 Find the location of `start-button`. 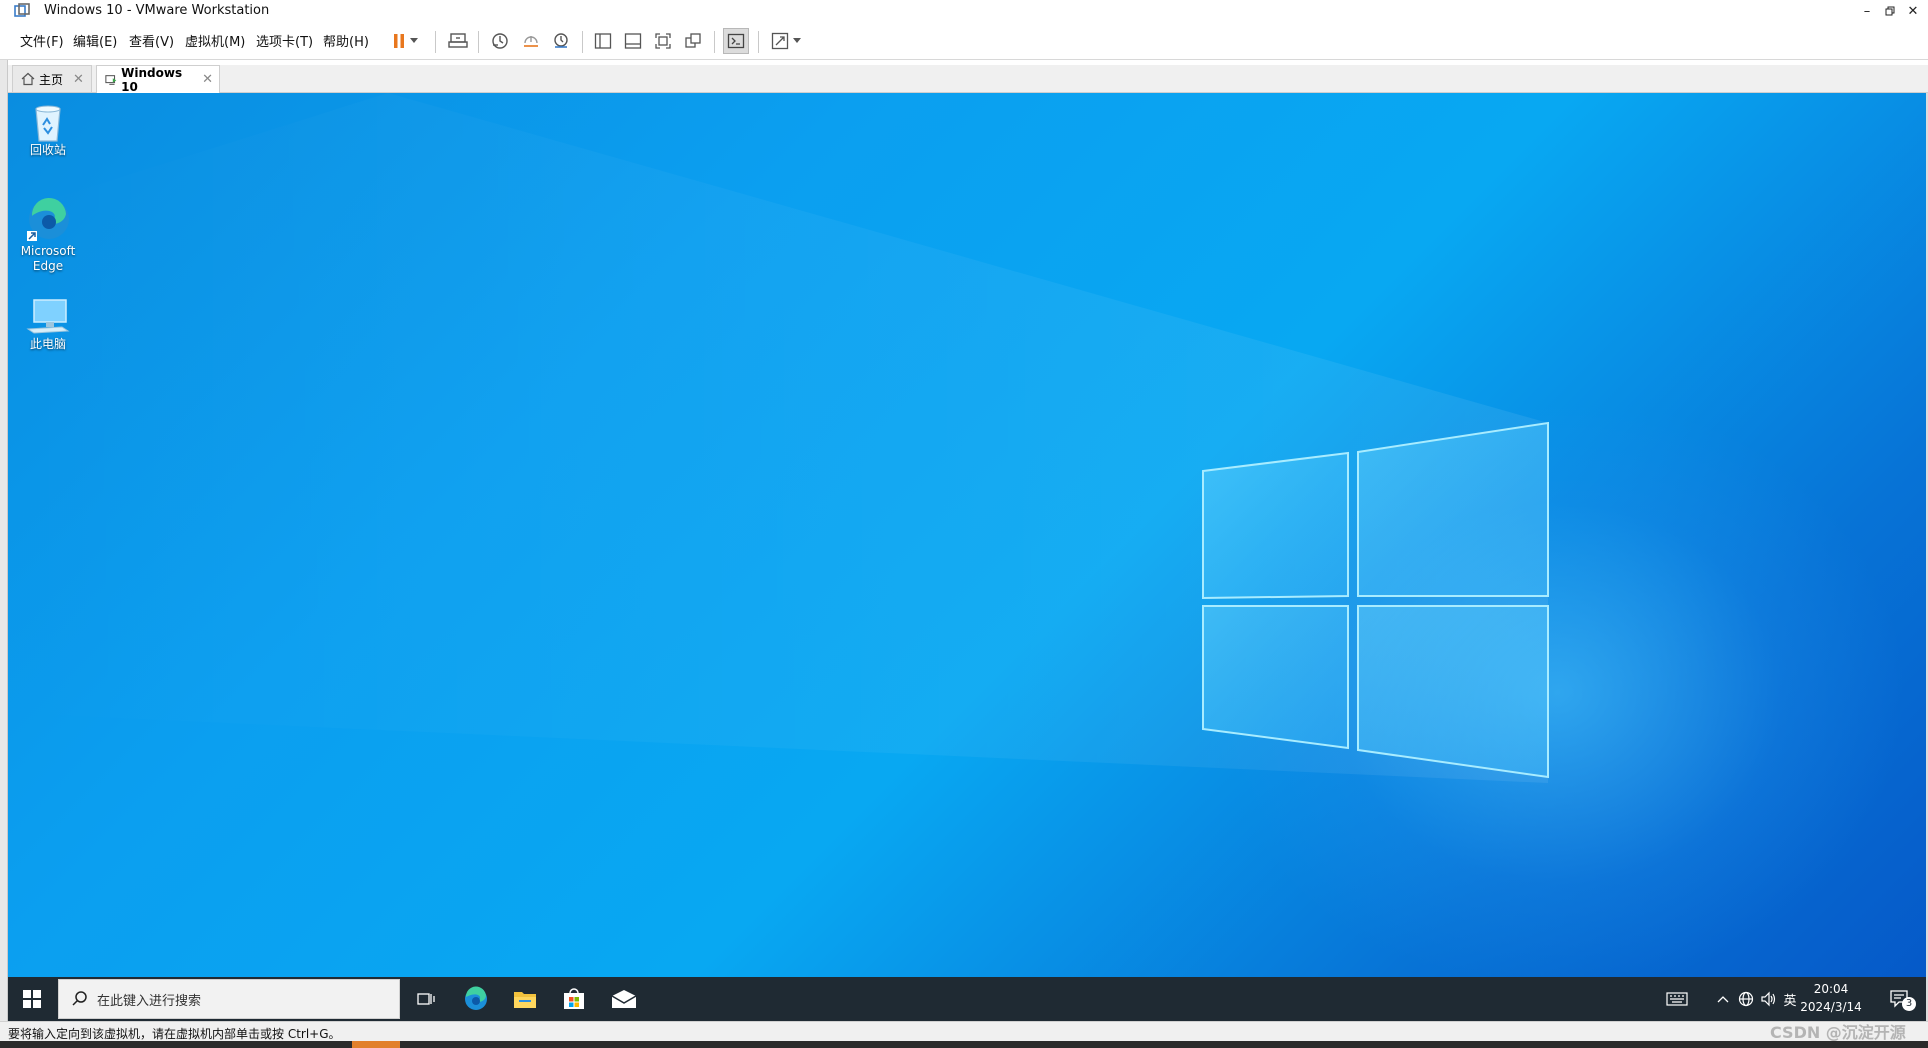

start-button is located at coordinates (32, 999).